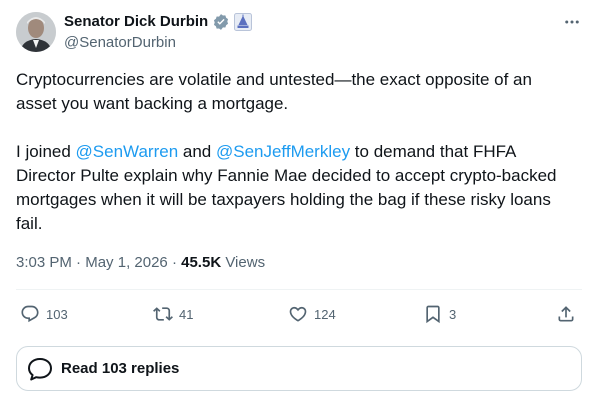  What do you see at coordinates (158, 43) in the screenshot?
I see `author-handle: @SenatorDurbin` at bounding box center [158, 43].